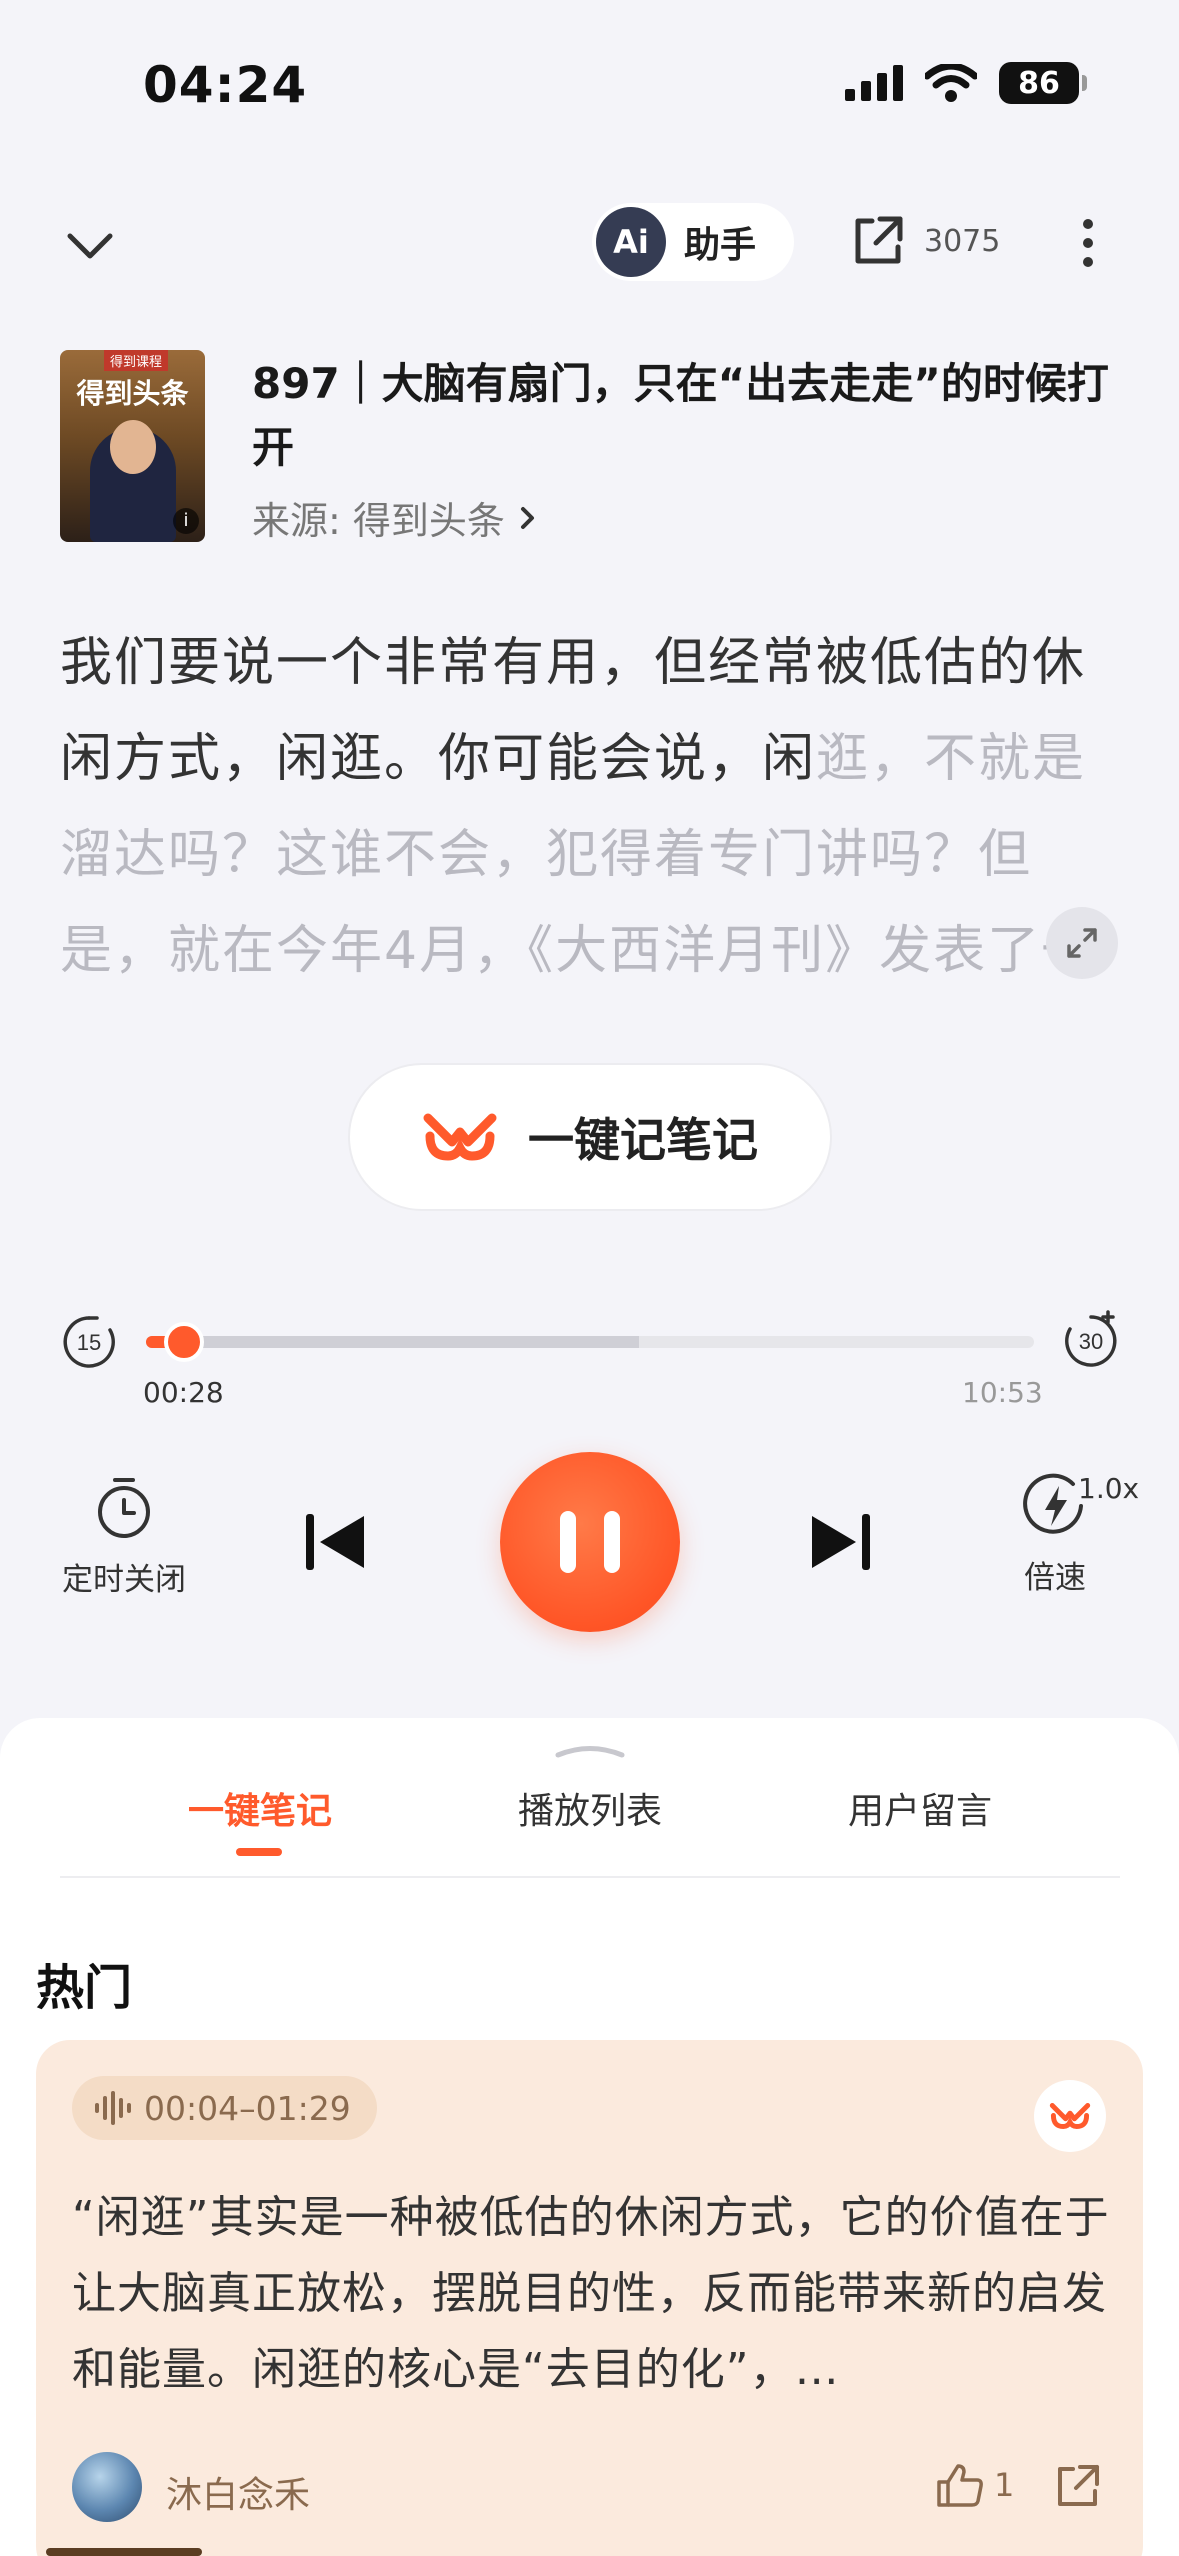  Describe the element at coordinates (643, 1140) in the screenshot. I see `one-tap-note-label: 一键记笔记` at that location.